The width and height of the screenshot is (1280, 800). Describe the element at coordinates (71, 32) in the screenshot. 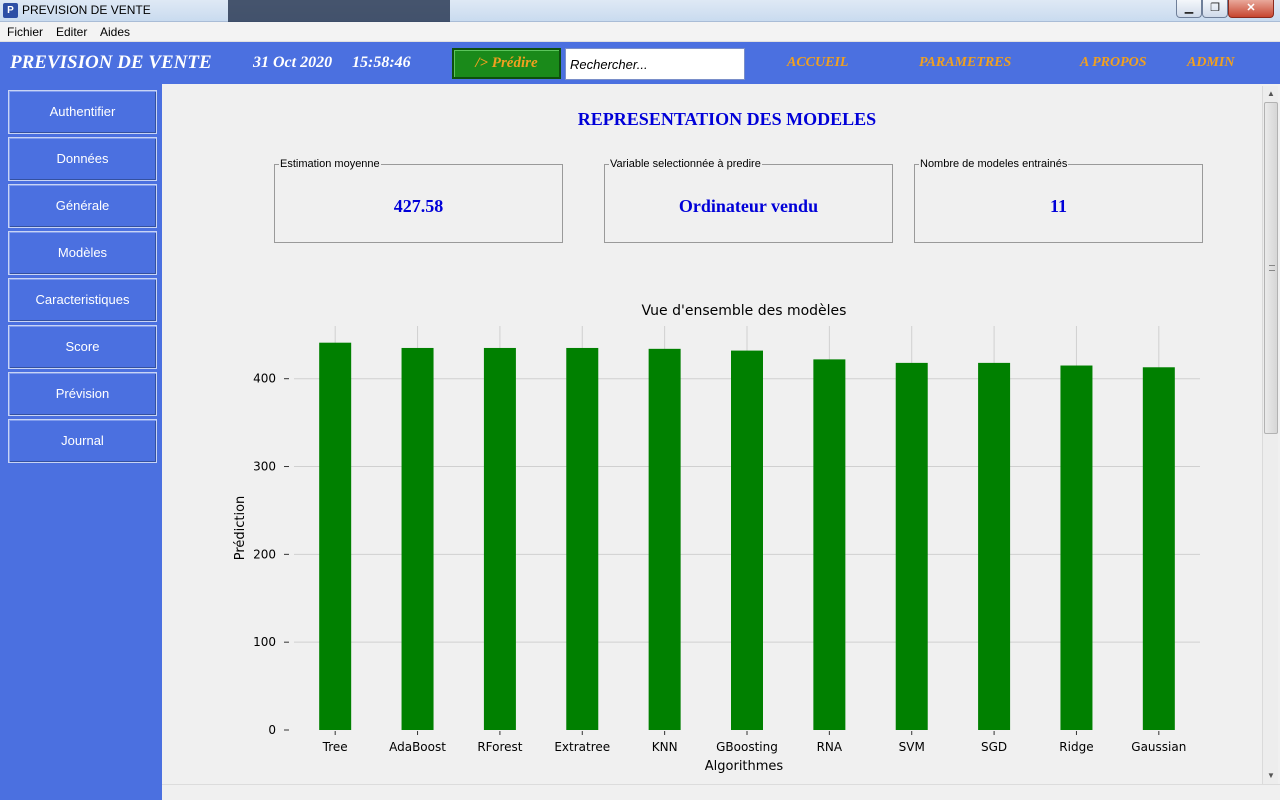

I see `menu-editer: Editer` at that location.